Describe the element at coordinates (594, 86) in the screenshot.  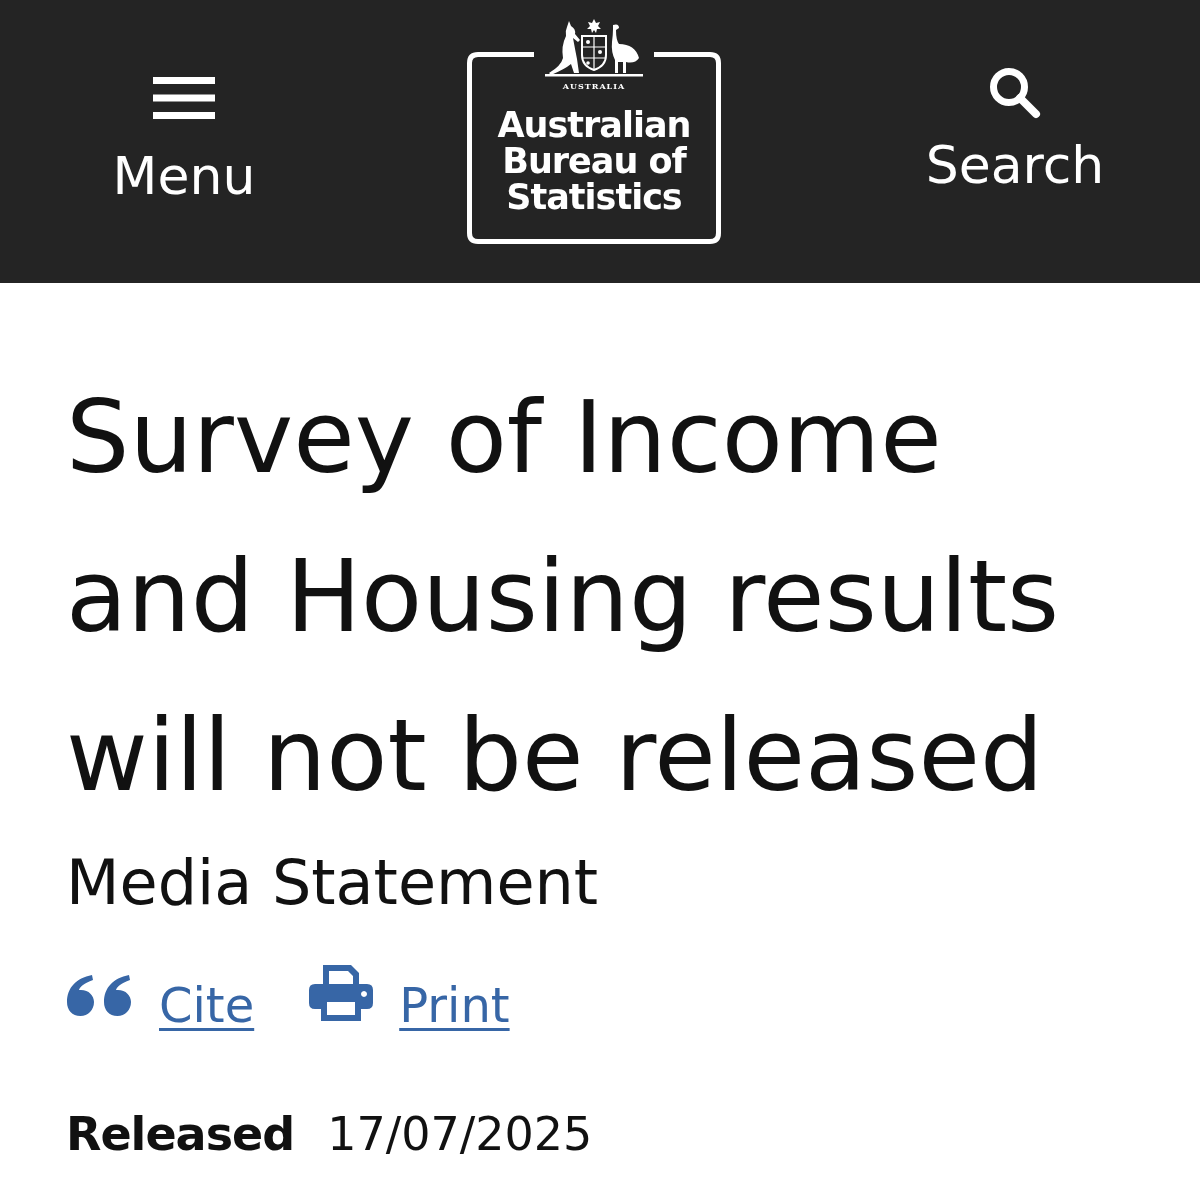
I see `crest-motto-text: AUSTRALIA` at that location.